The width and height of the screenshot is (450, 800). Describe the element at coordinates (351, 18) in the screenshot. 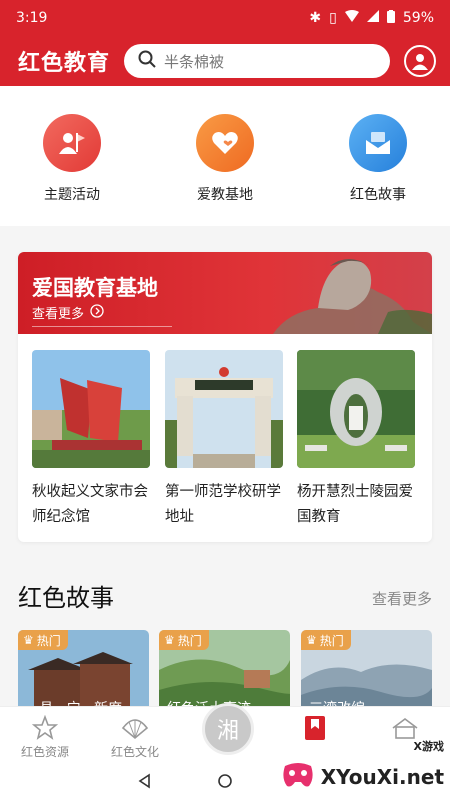

I see `wifi-icon` at that location.